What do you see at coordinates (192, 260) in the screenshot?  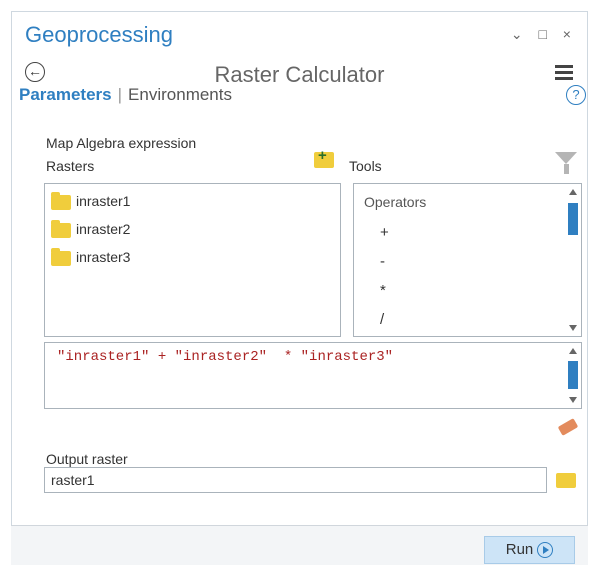 I see `rasters-list: inraster1 inraster2 inraster3` at bounding box center [192, 260].